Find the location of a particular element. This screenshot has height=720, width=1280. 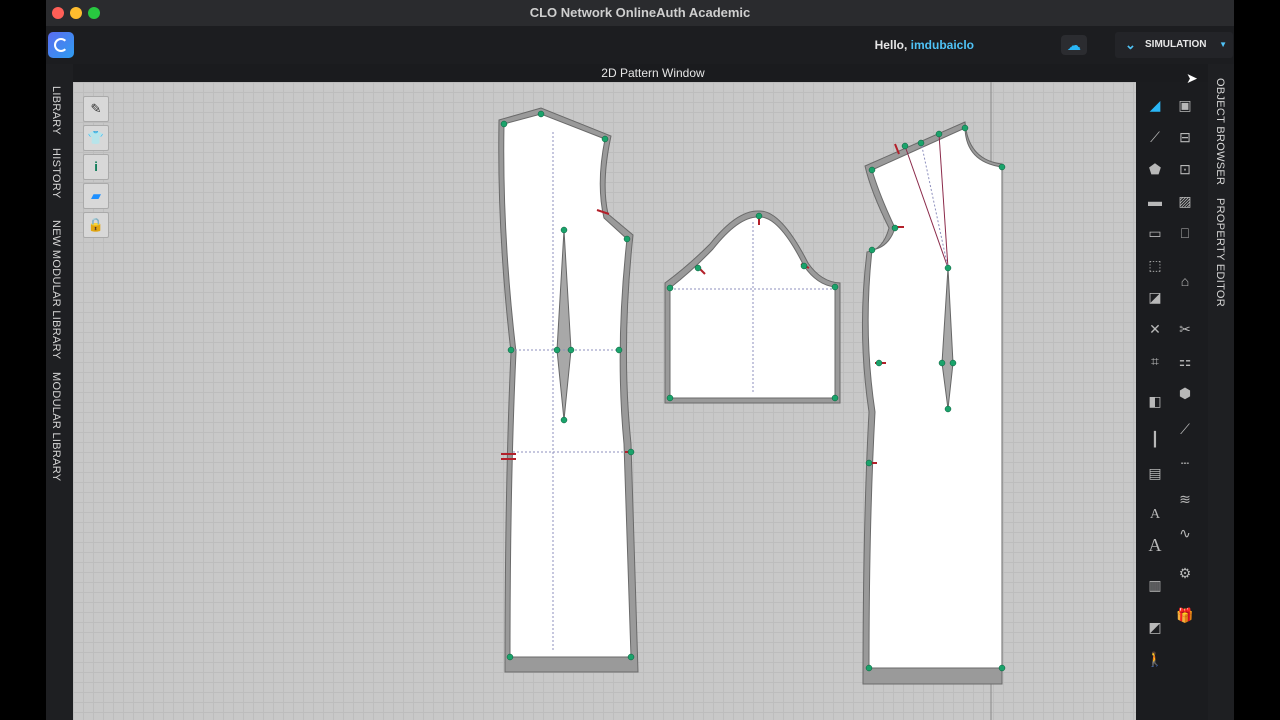

tool-icon: ∿ is located at coordinates (1185, 533).